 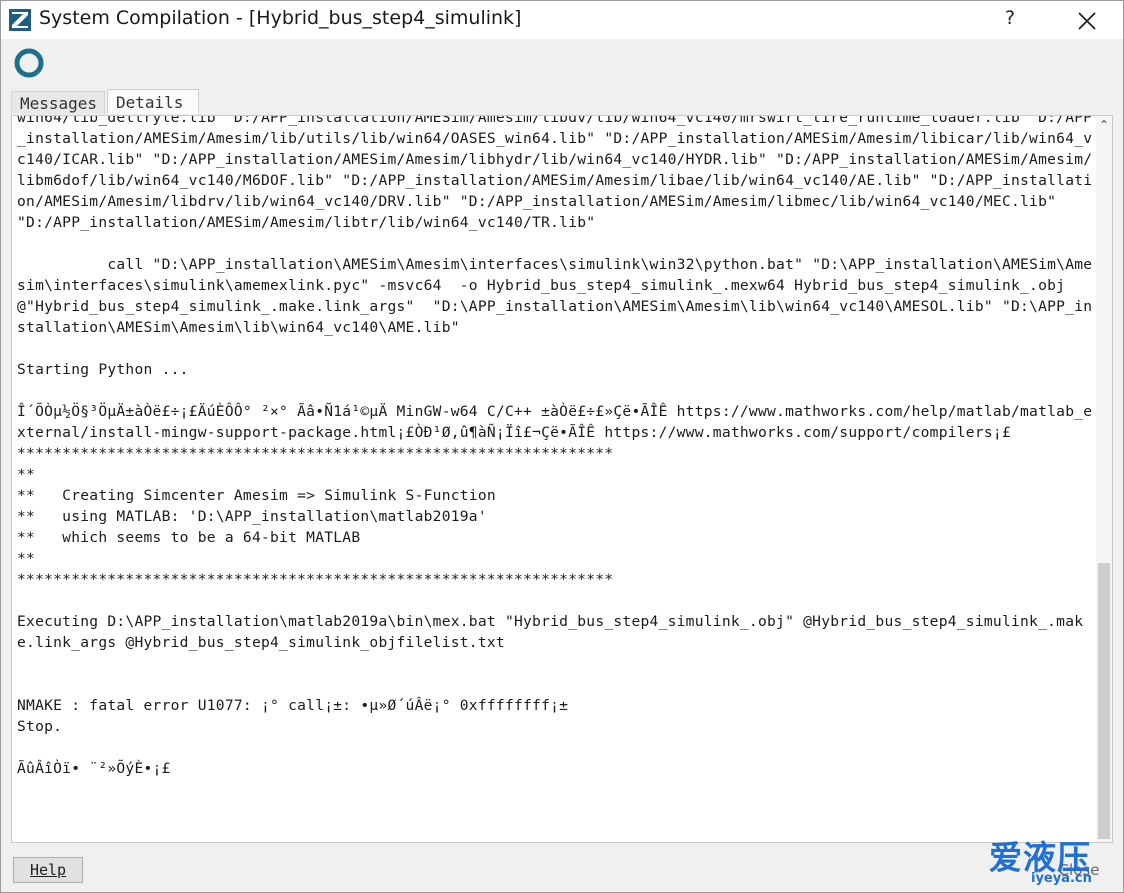 I want to click on scroll-up-arrow-icon: ⌃, so click(x=1104, y=125).